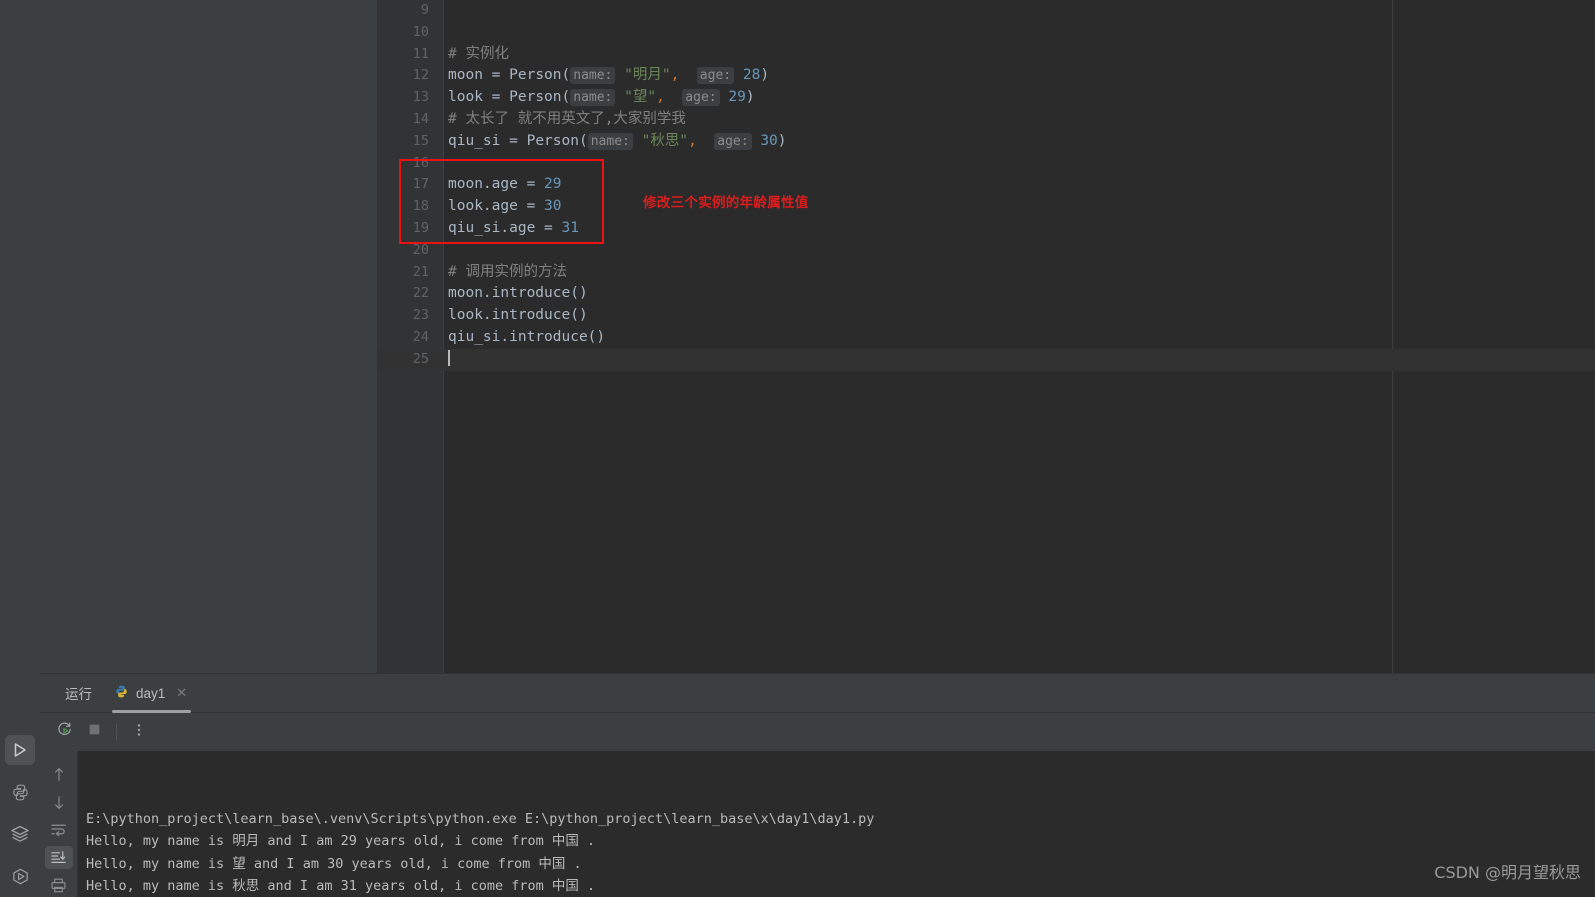  I want to click on scroll-to-end-icon, so click(58, 857).